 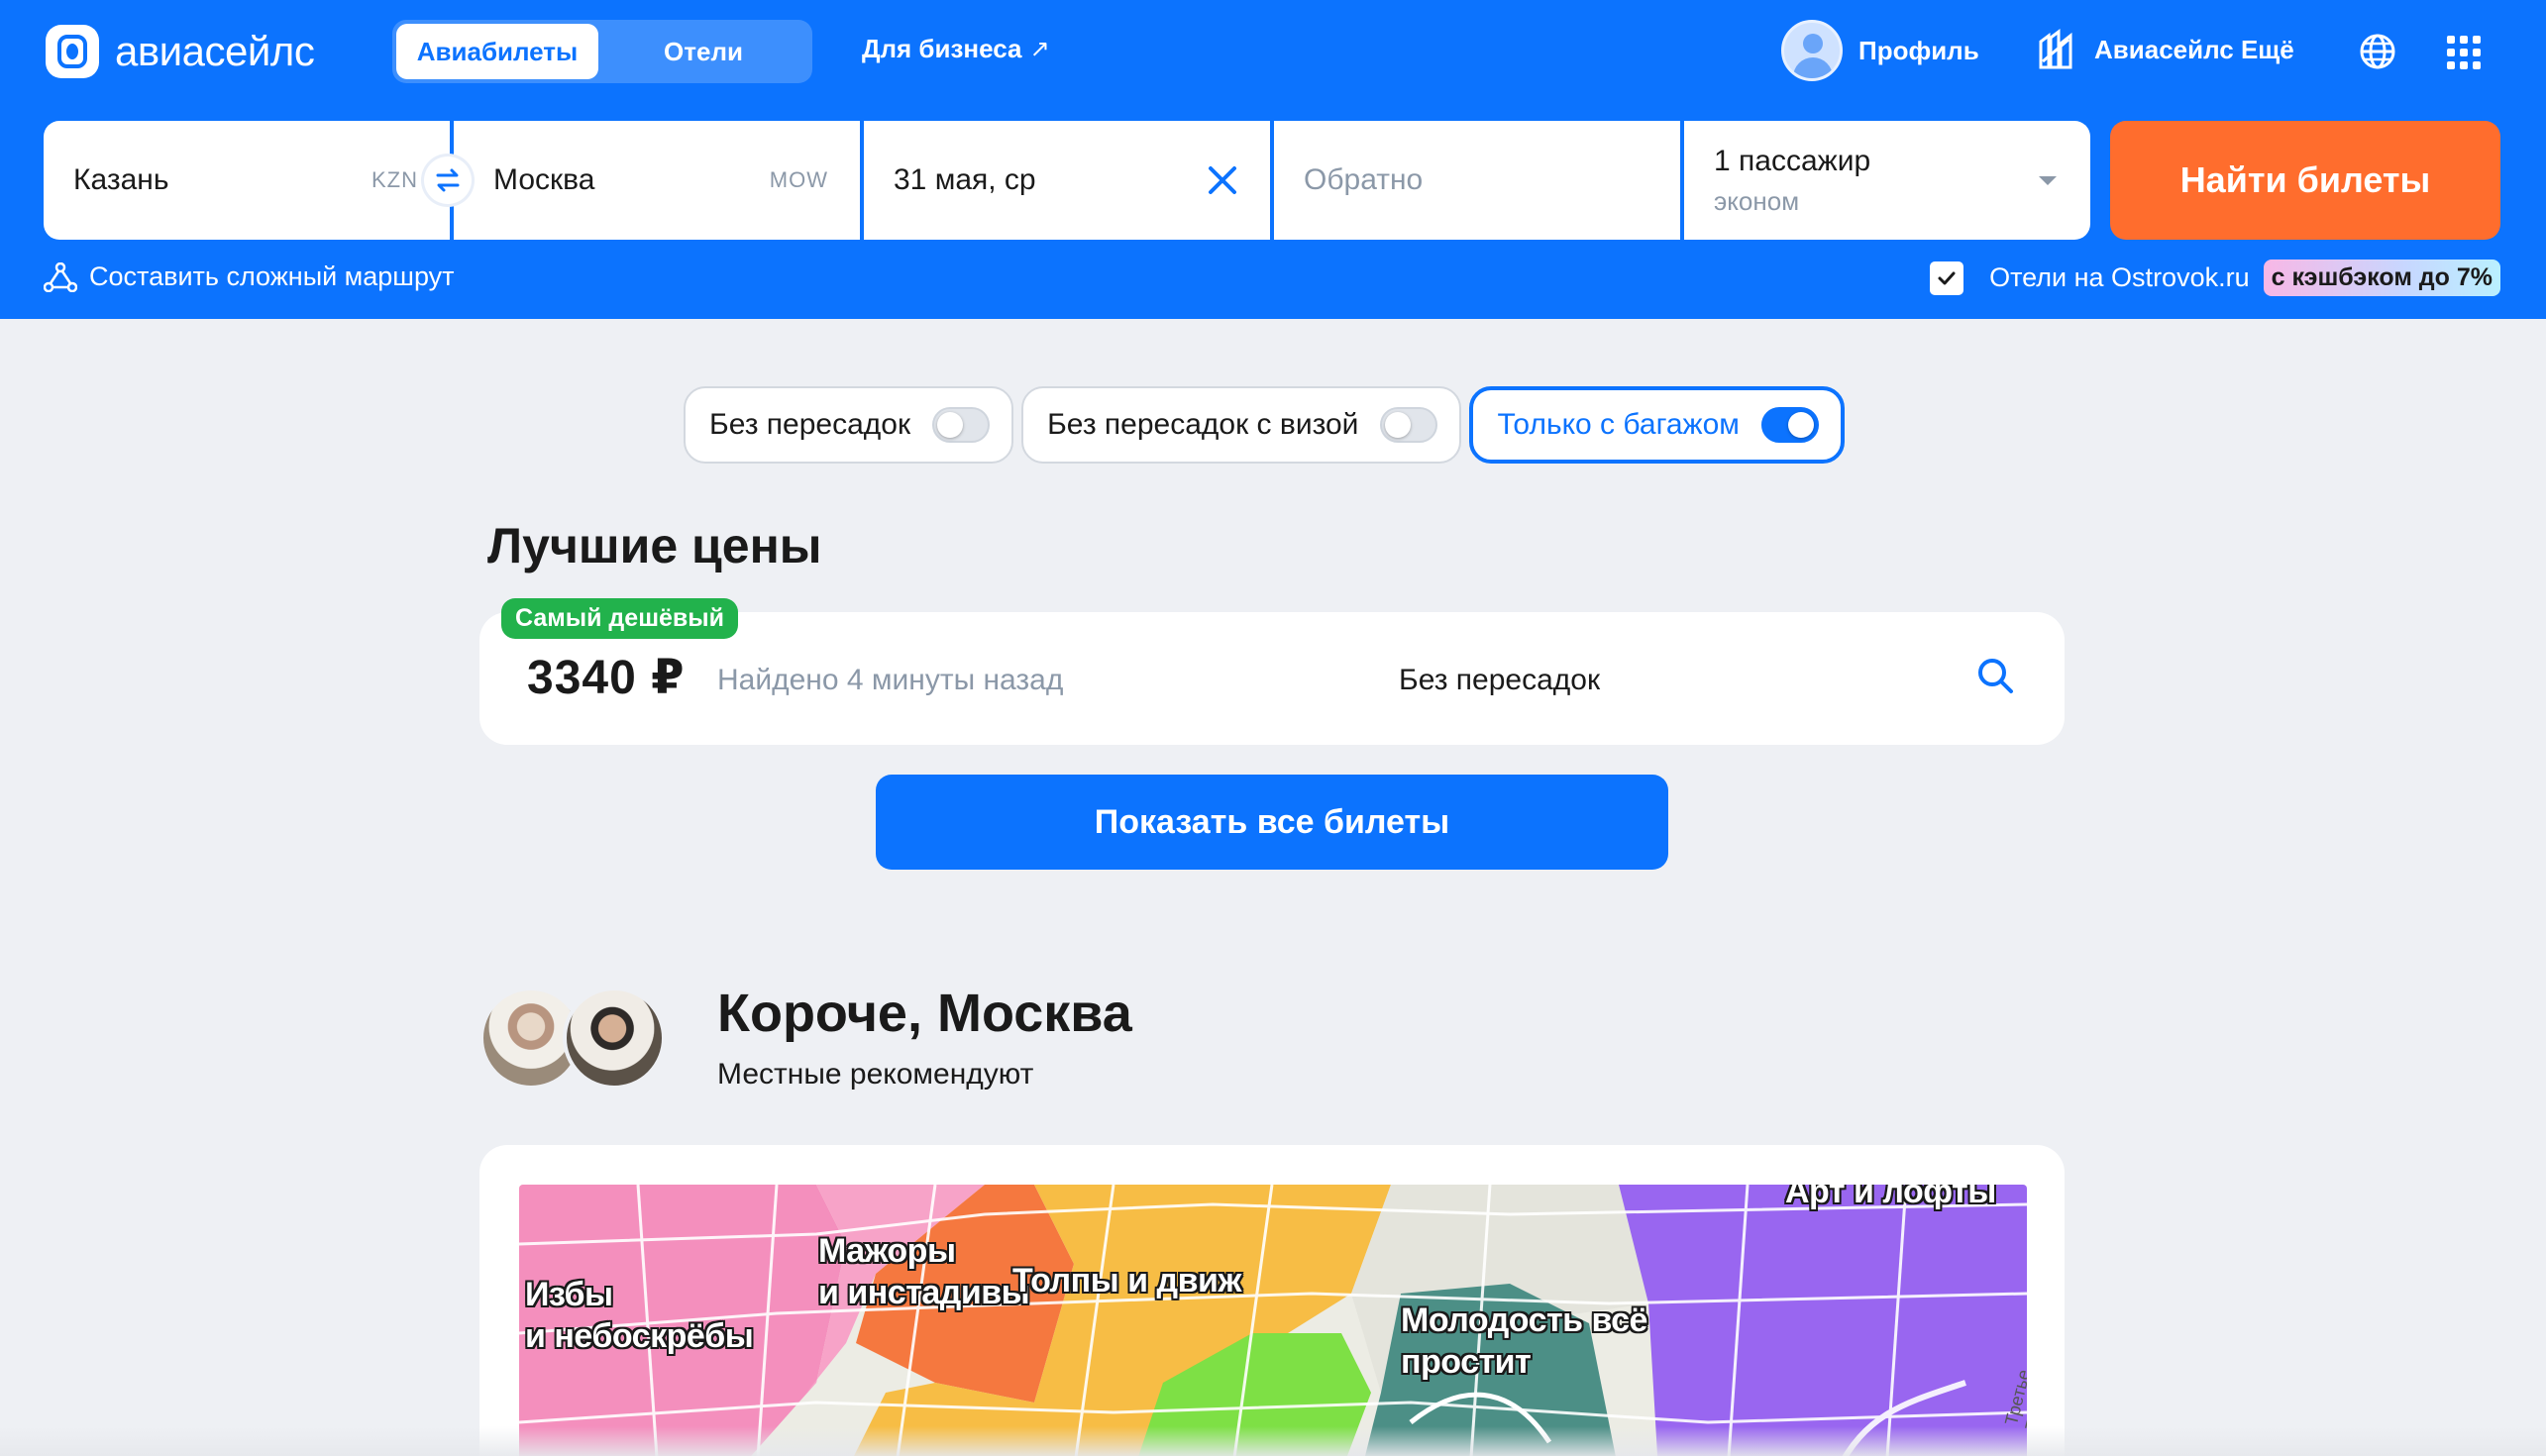 What do you see at coordinates (61, 276) in the screenshot?
I see `route-icon` at bounding box center [61, 276].